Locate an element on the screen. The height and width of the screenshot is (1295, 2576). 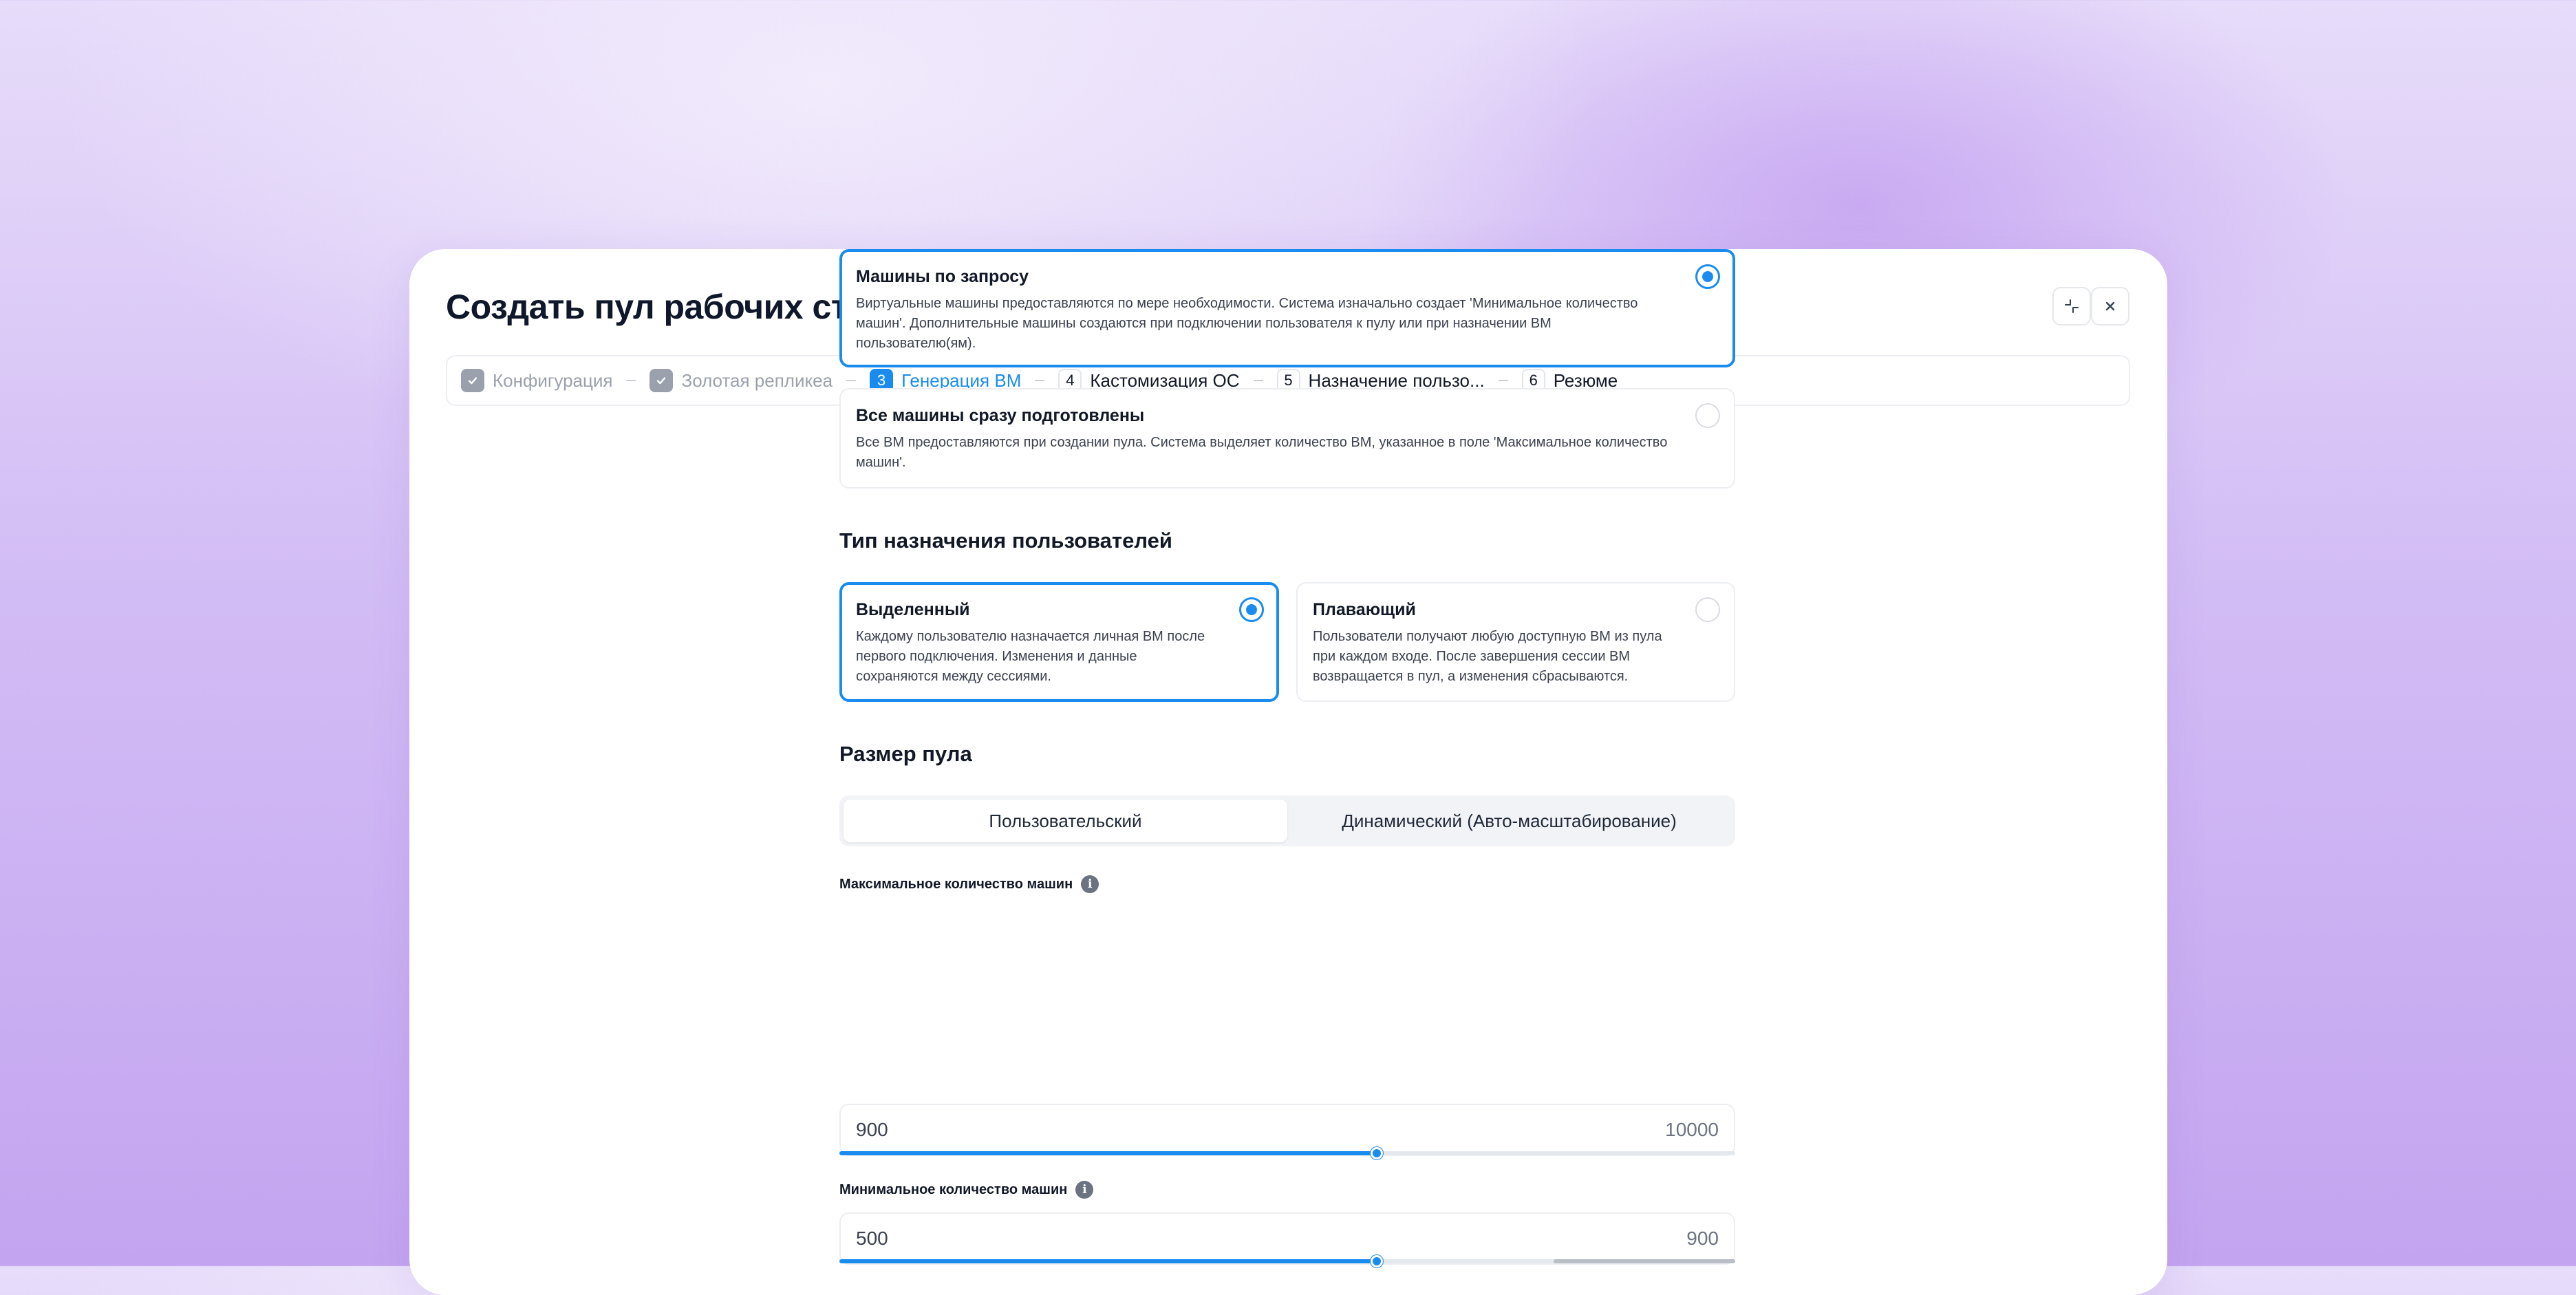
close-icon is located at coordinates (2110, 306).